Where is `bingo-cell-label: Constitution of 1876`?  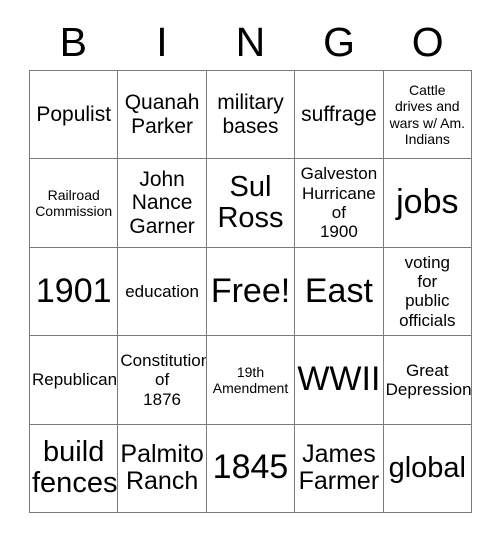
bingo-cell-label: Constitution of 1876 is located at coordinates (163, 379).